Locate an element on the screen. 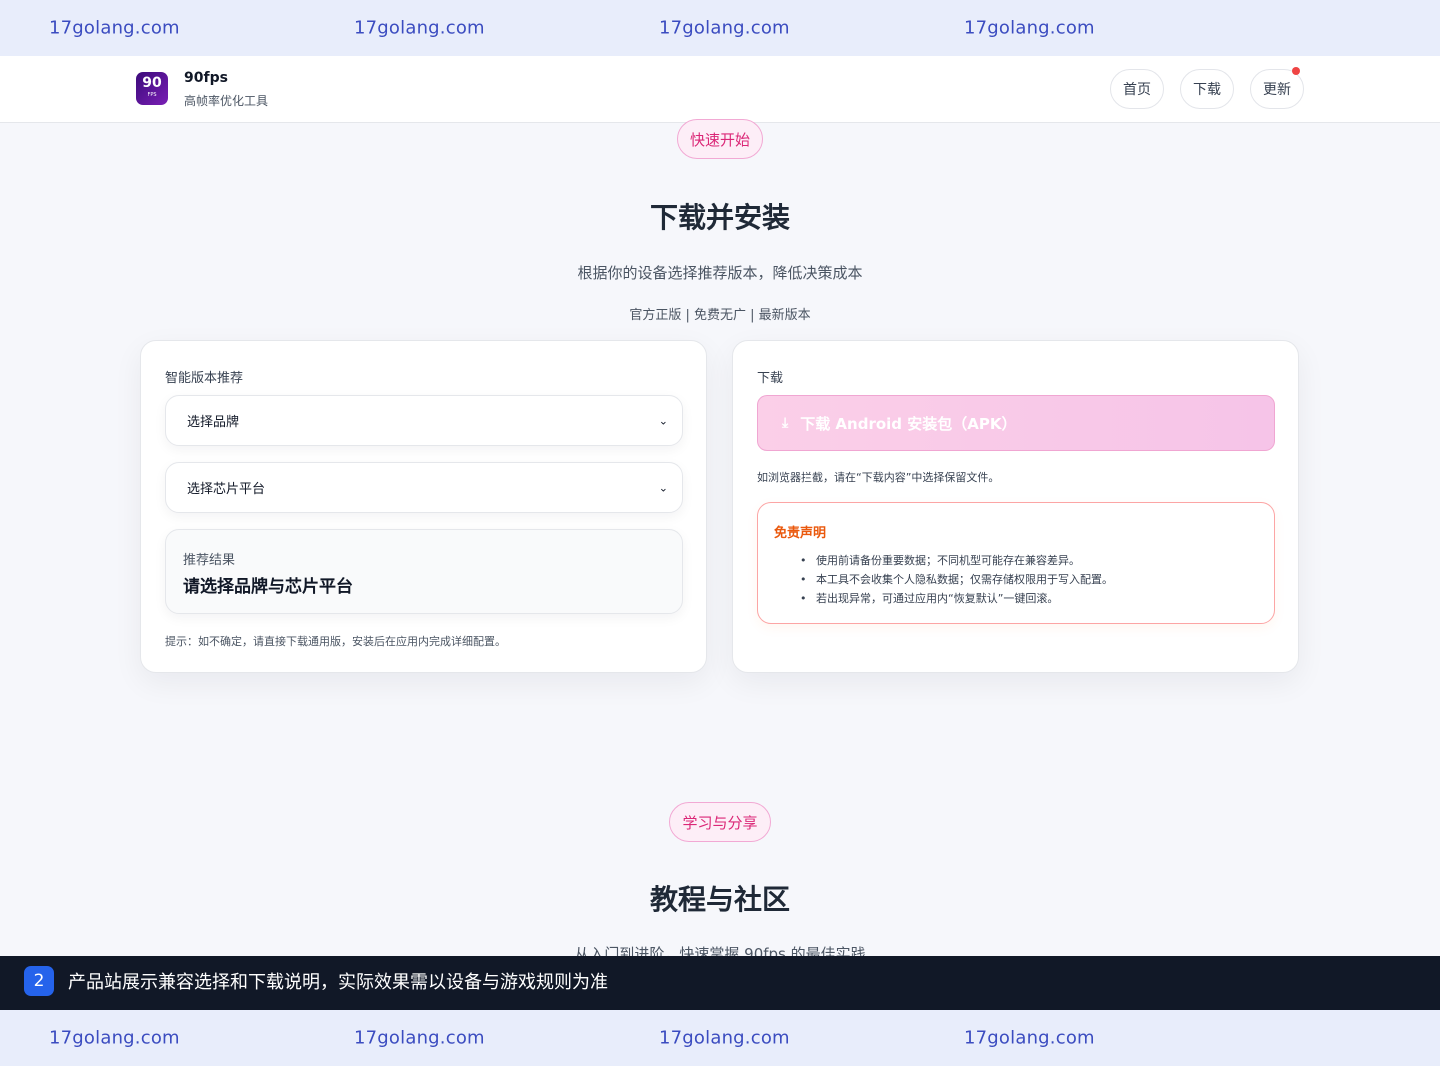  disclaimer-item: 本工具不会收集个人隐私数据；仅需存储权限用于写入配置。 is located at coordinates (943, 579).